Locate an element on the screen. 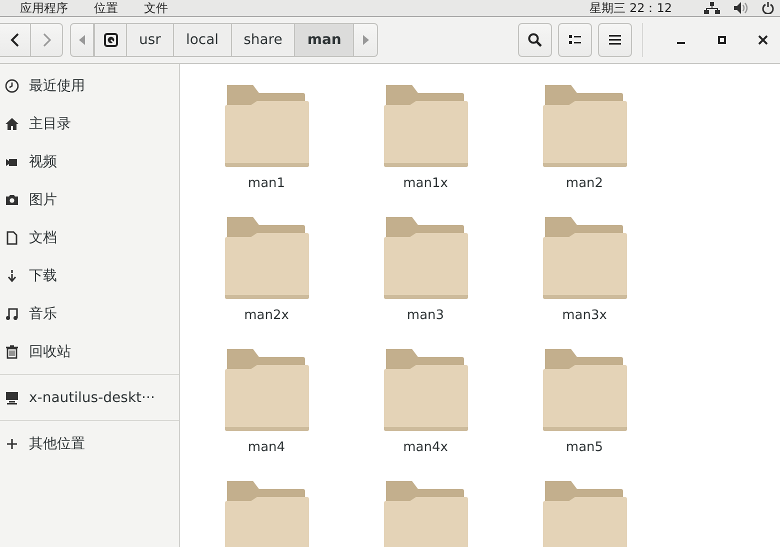  path-button: local is located at coordinates (203, 40).